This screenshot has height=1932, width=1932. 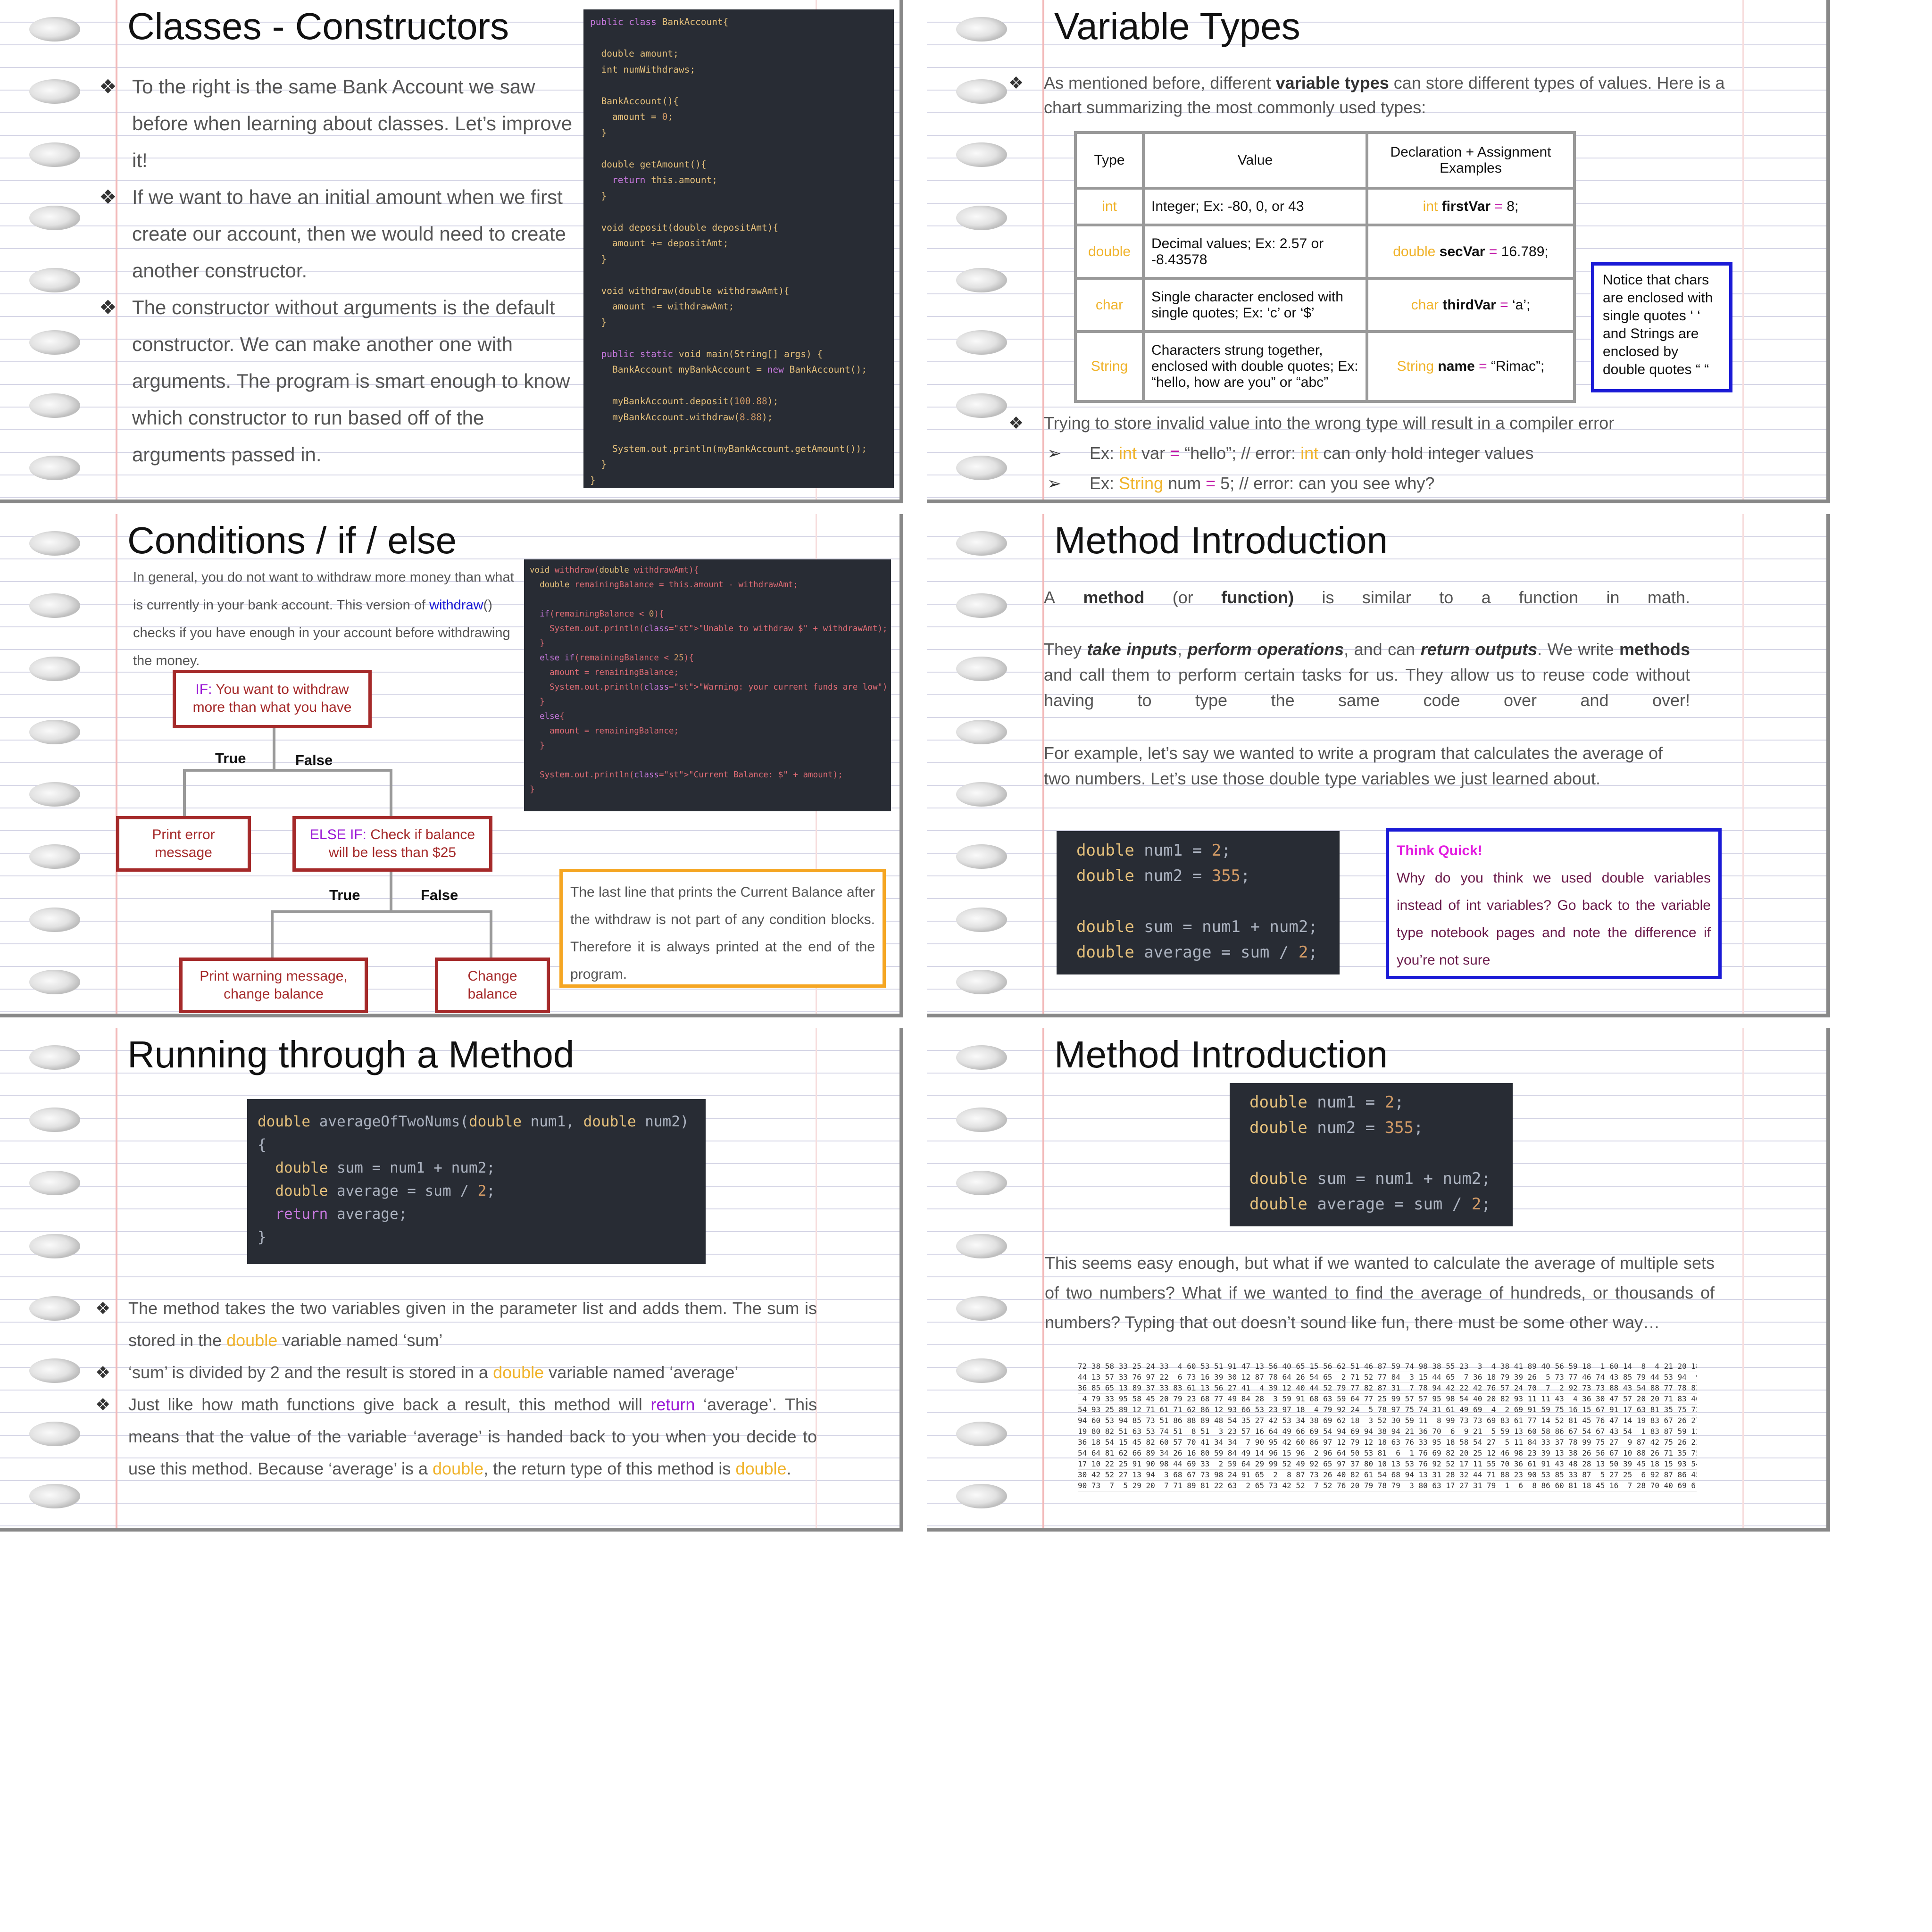 What do you see at coordinates (712, 353) in the screenshot?
I see `code-line: public static void main(String[] args) {` at bounding box center [712, 353].